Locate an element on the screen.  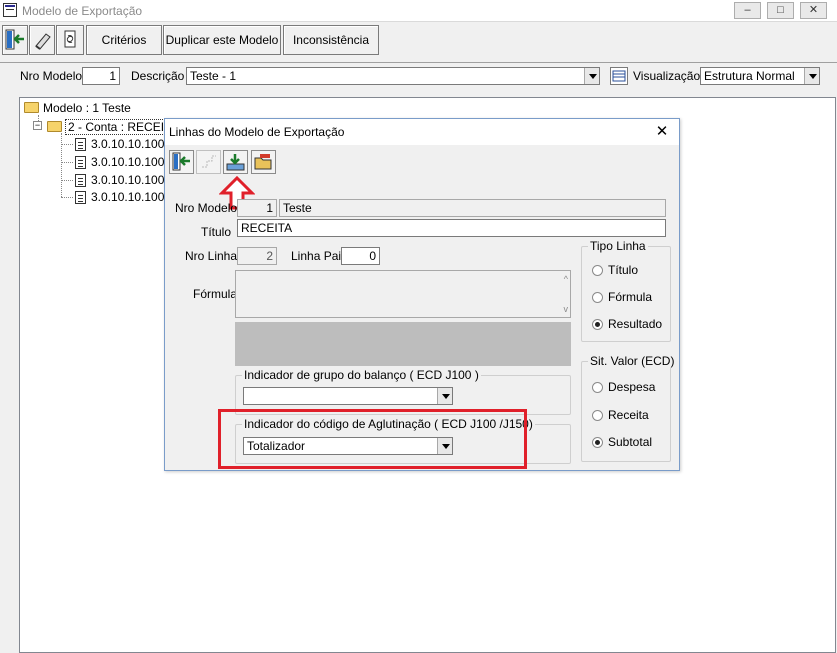
dialog-import-button is located at coordinates (235, 162).